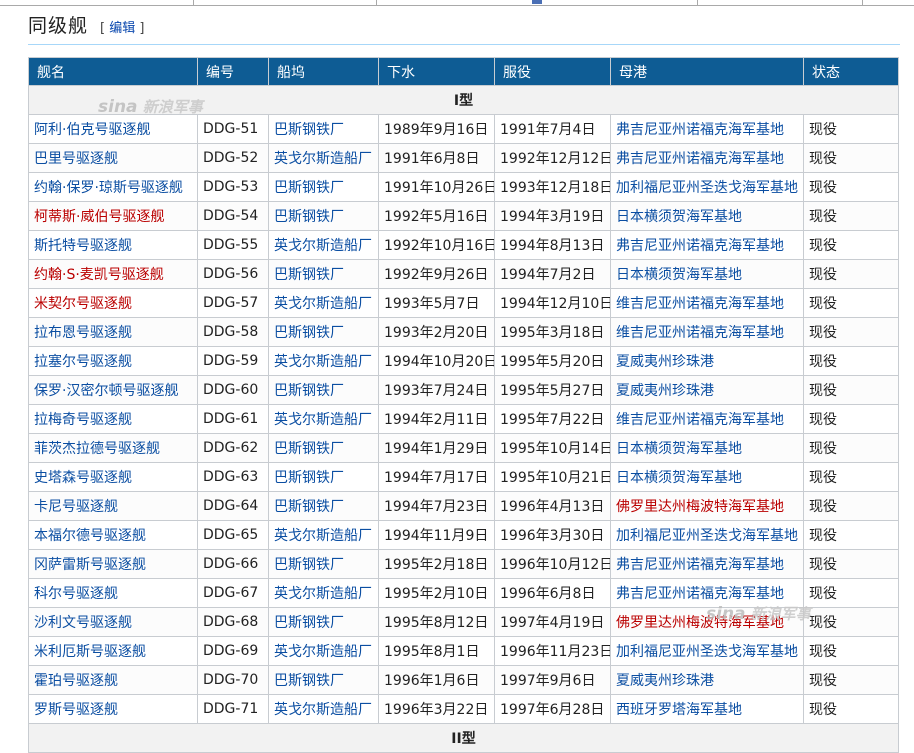  I want to click on hull-number-cell: DDG-70, so click(233, 680).